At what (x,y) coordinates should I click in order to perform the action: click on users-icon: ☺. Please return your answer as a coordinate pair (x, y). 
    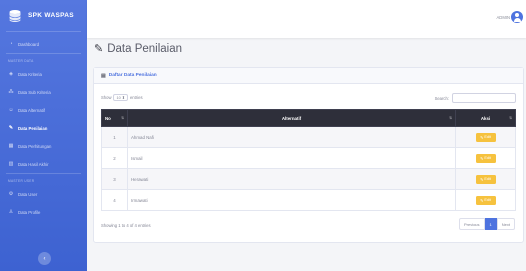
    Looking at the image, I should click on (11, 110).